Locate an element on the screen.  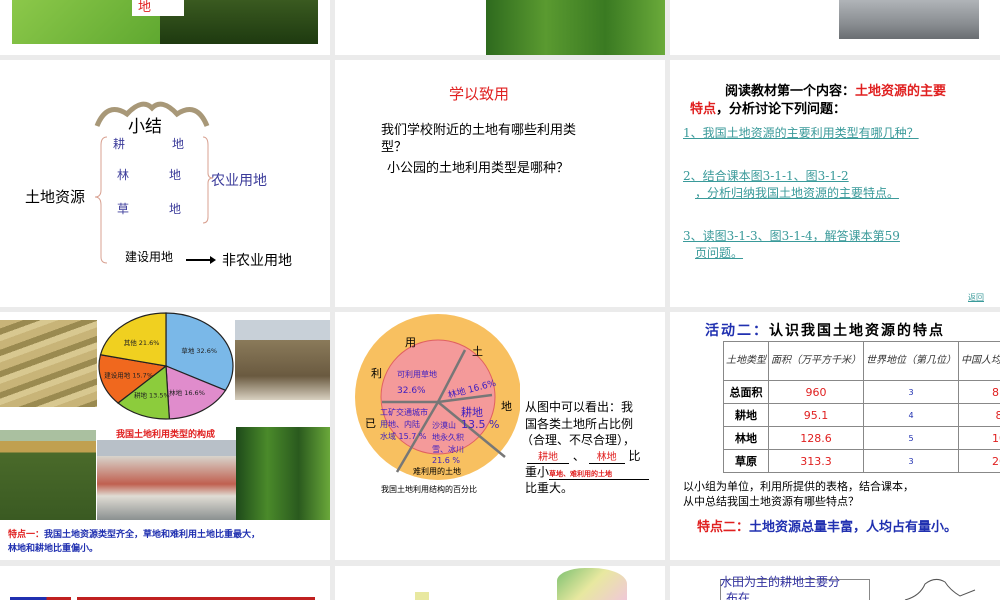
table-cell: 960 is located at coordinates (816, 392).